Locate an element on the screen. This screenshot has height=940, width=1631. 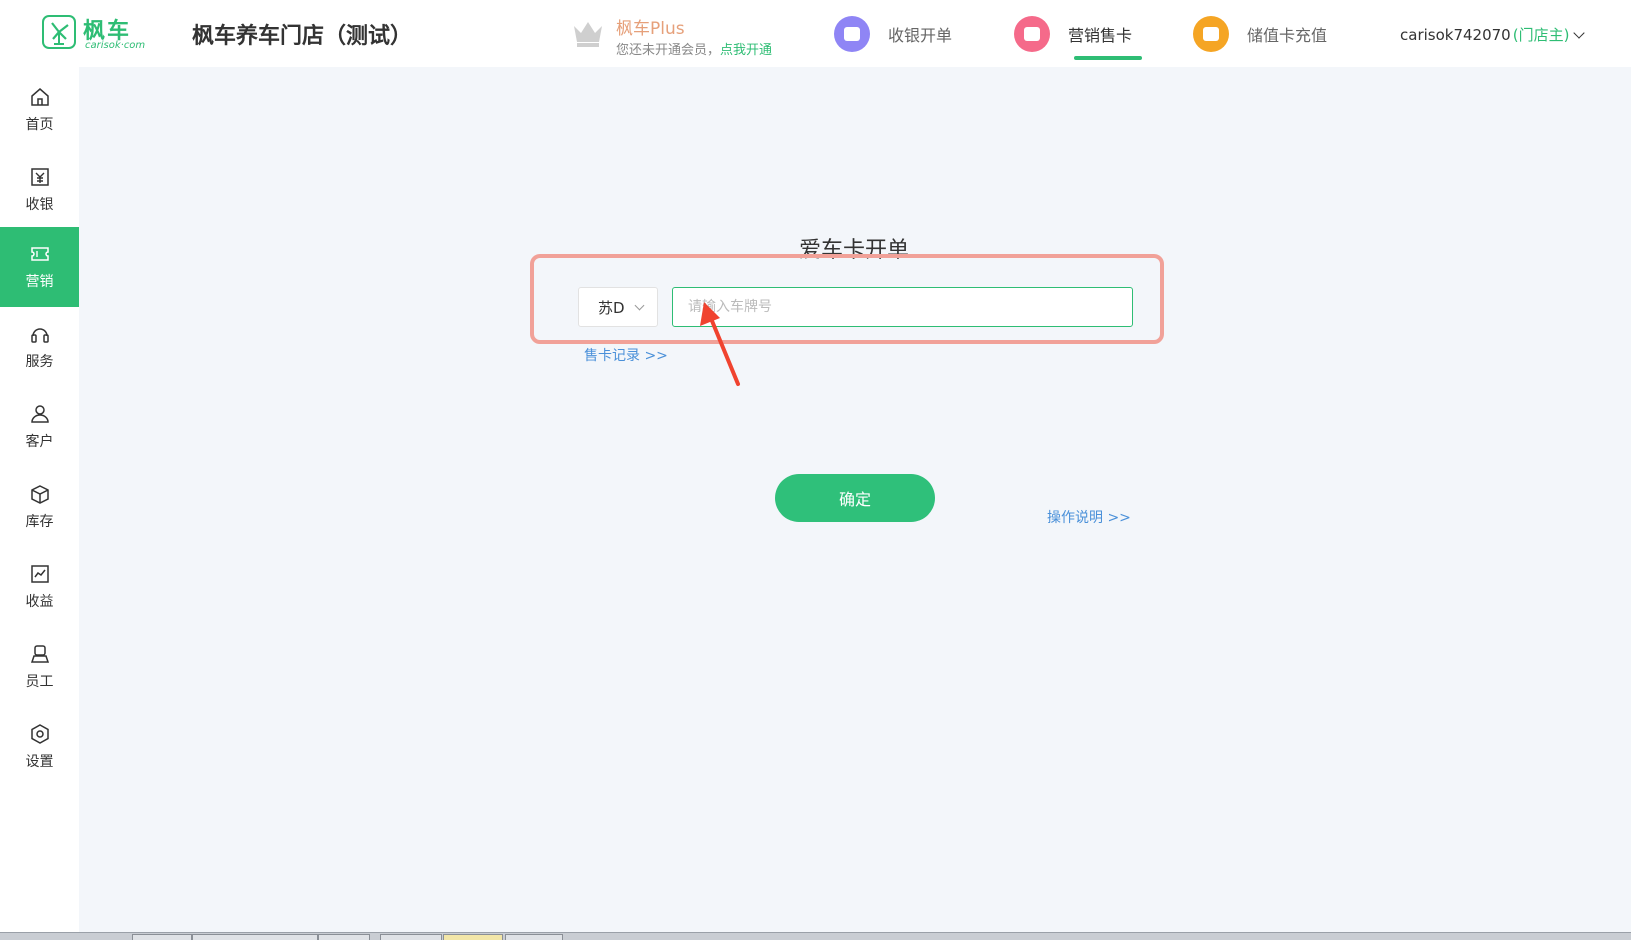
sidebar-item-label: 客户 is located at coordinates (39, 442).